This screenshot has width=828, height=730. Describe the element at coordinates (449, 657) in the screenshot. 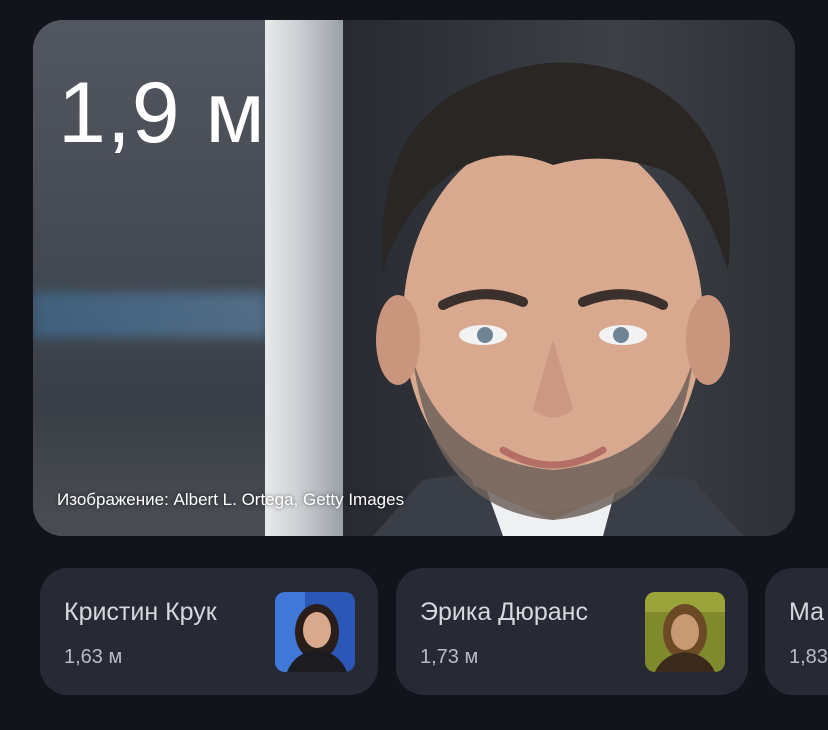

I see `related-person-height: 1,73 м` at that location.